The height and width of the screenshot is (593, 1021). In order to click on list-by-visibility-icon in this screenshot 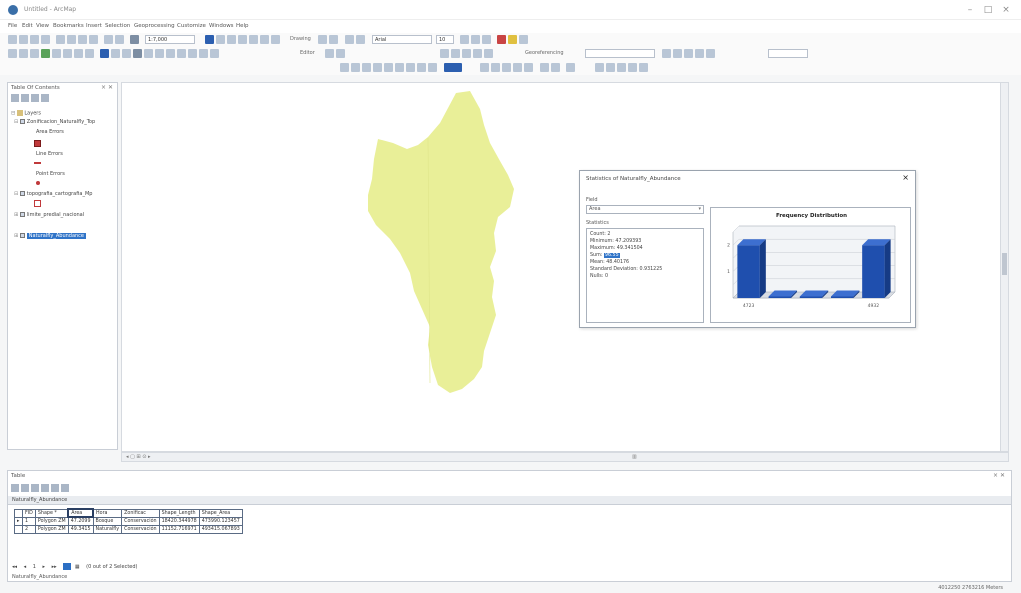, I will do `click(35, 98)`.